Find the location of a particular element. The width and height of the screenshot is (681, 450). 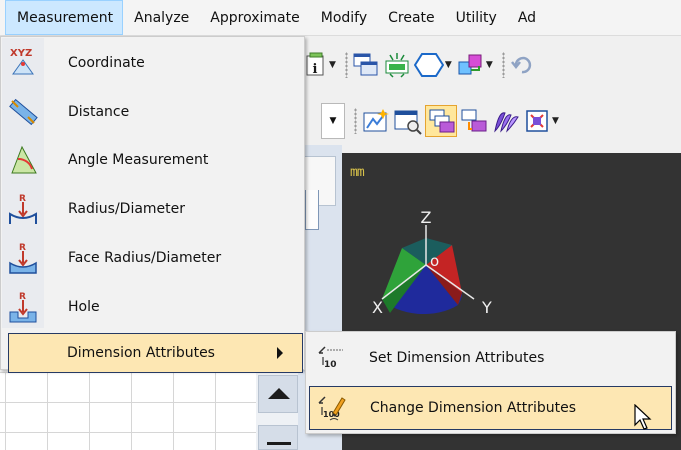

hole-icon: R is located at coordinates (23, 307).